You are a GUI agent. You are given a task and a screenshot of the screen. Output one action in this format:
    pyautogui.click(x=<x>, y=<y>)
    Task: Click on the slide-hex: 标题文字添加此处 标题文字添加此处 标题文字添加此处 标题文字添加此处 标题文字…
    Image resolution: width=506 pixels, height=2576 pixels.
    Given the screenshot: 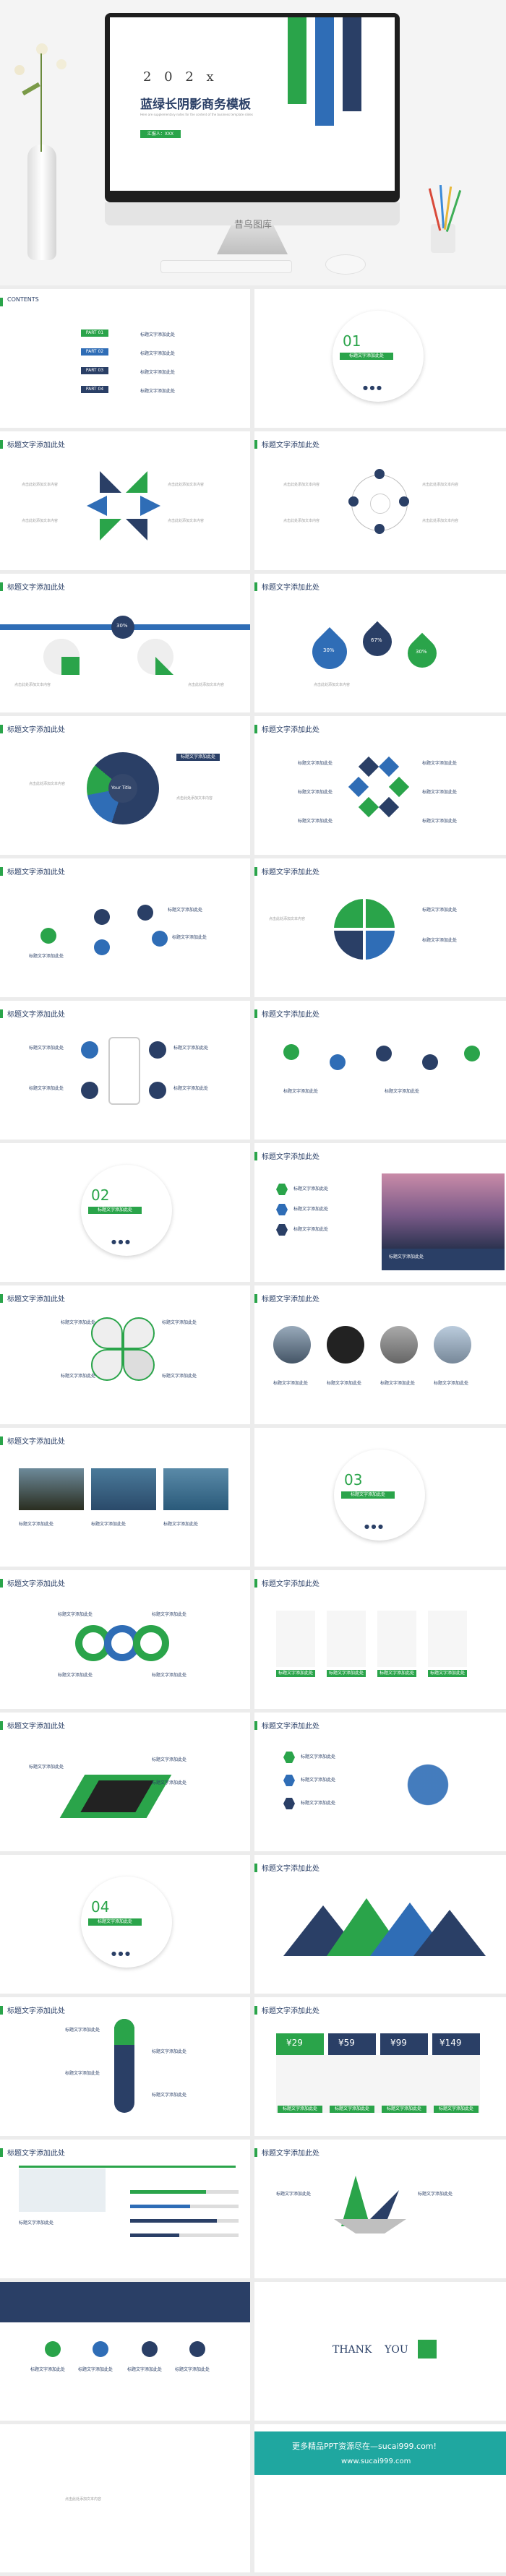 What is the action you would take?
    pyautogui.click(x=380, y=785)
    